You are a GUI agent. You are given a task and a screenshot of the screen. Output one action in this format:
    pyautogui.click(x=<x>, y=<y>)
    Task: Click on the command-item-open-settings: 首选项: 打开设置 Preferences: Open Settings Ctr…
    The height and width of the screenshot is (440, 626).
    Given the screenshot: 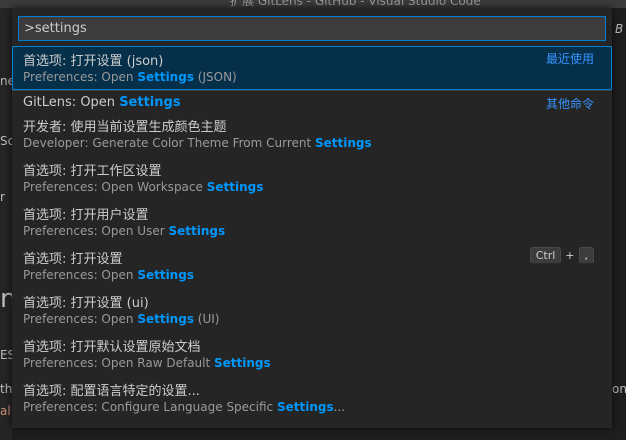 What is the action you would take?
    pyautogui.click(x=312, y=266)
    